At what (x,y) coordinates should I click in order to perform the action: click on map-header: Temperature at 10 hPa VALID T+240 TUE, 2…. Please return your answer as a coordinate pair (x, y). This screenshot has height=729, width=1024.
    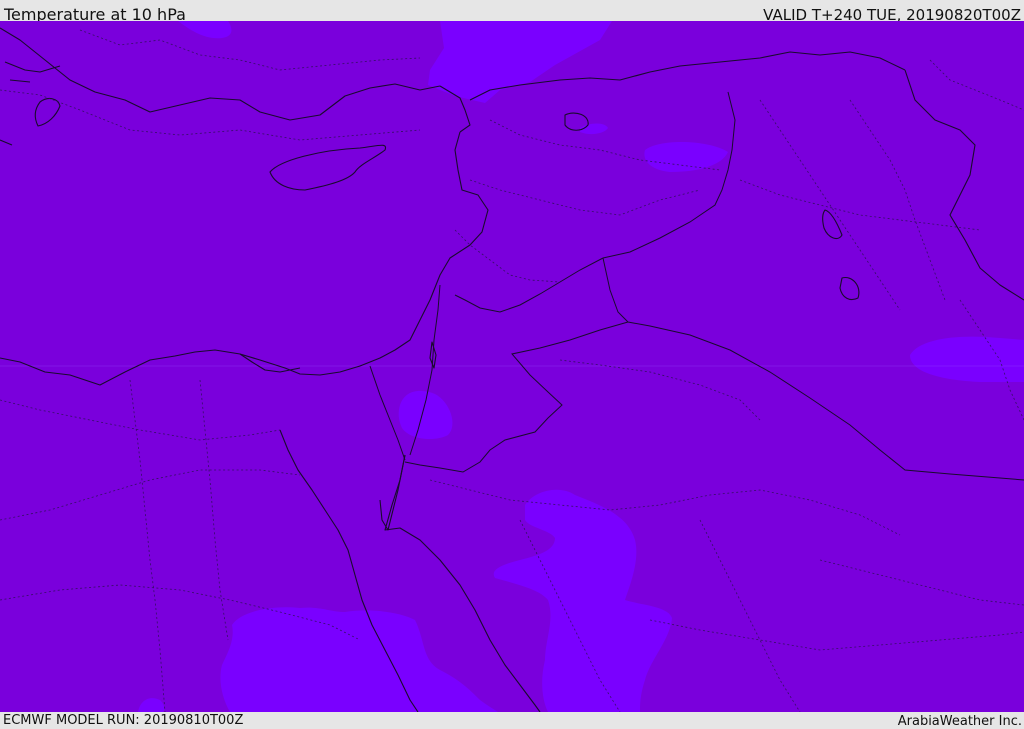
    Looking at the image, I should click on (512, 12).